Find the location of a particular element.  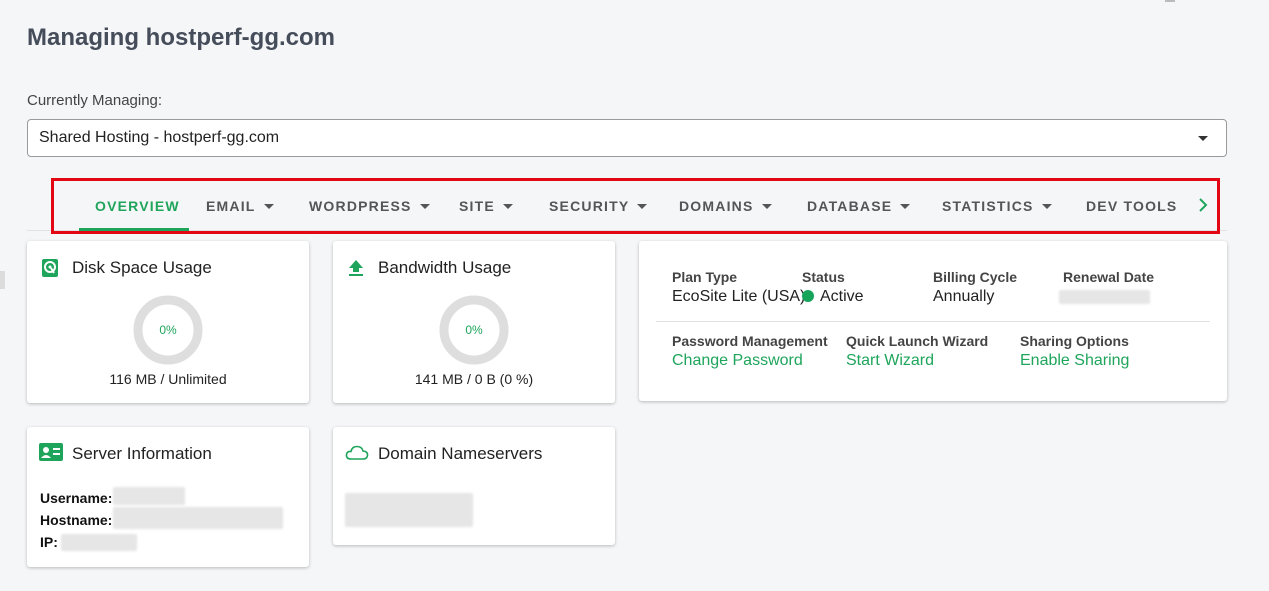

tab-site: SITE is located at coordinates (486, 206).